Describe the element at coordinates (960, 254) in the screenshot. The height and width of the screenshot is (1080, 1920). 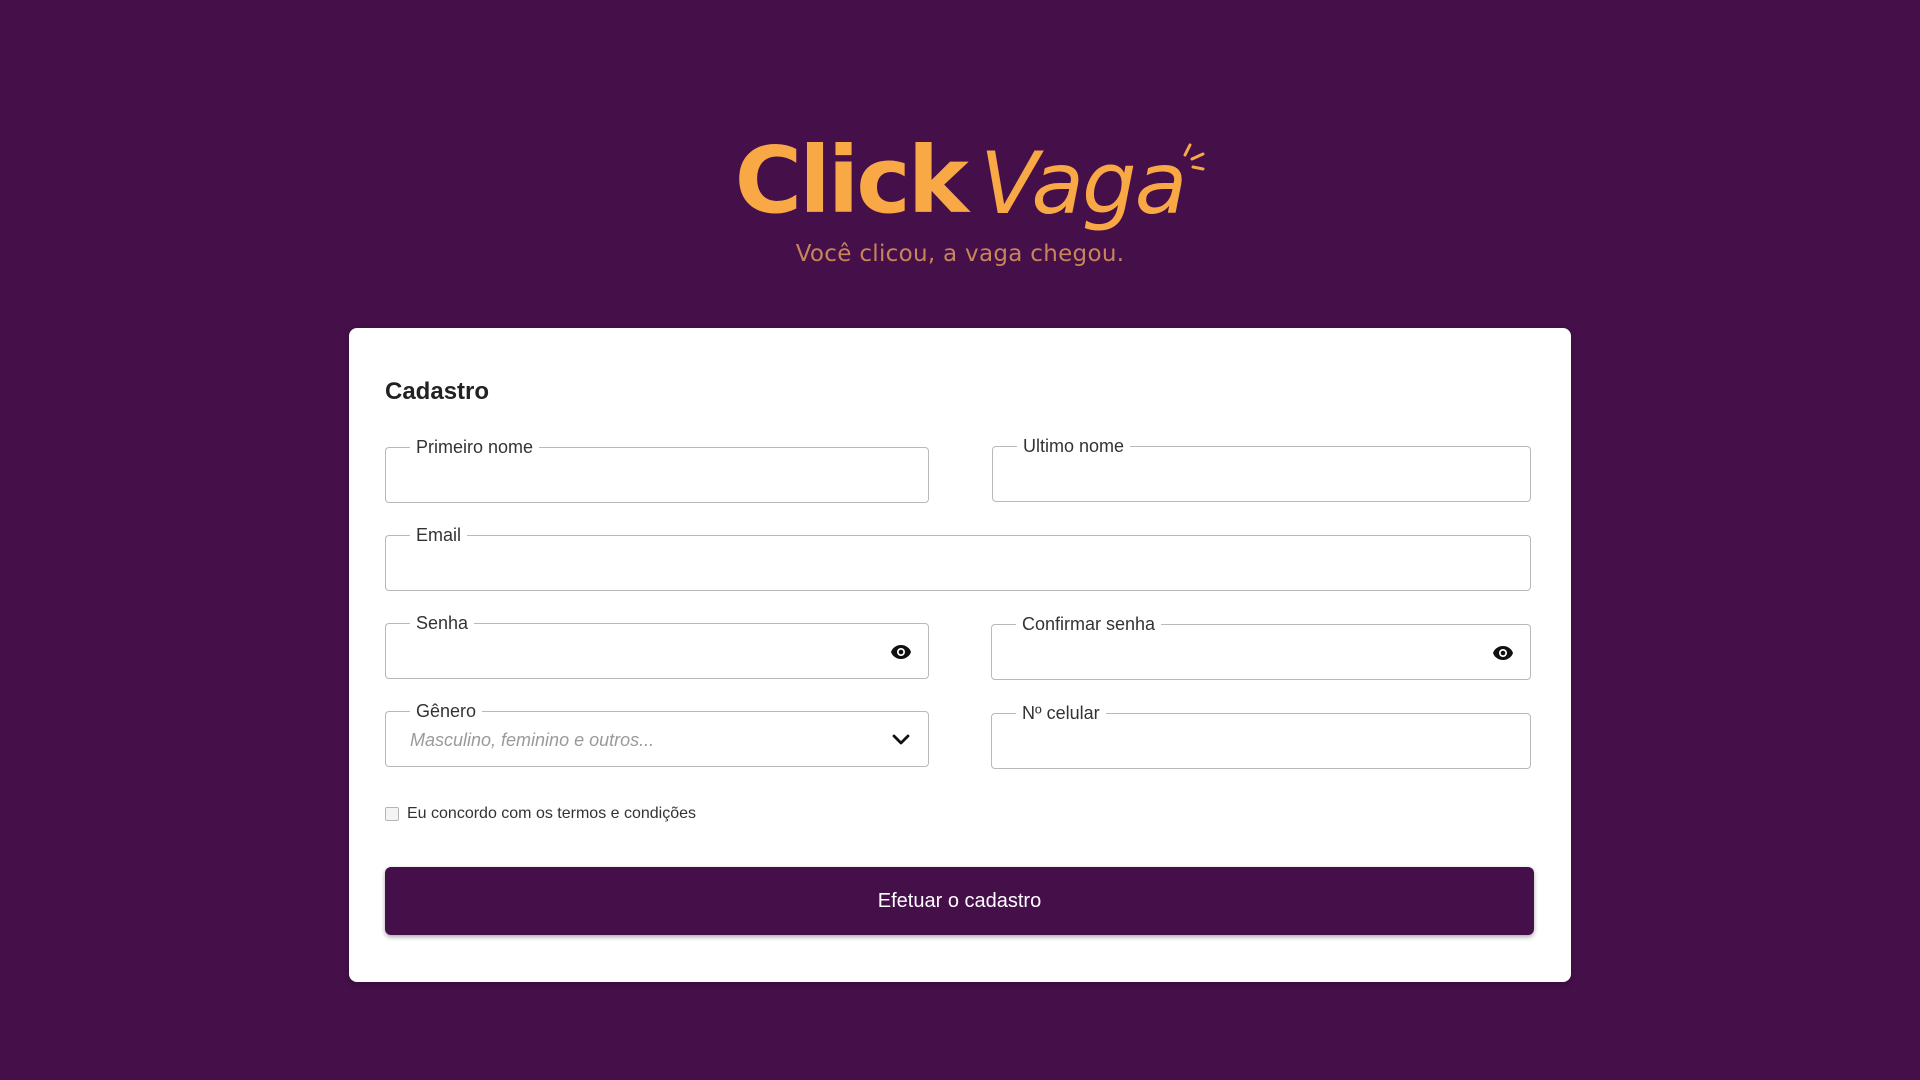
I see `logo-tagline: Você clicou, a vaga chegou.` at that location.